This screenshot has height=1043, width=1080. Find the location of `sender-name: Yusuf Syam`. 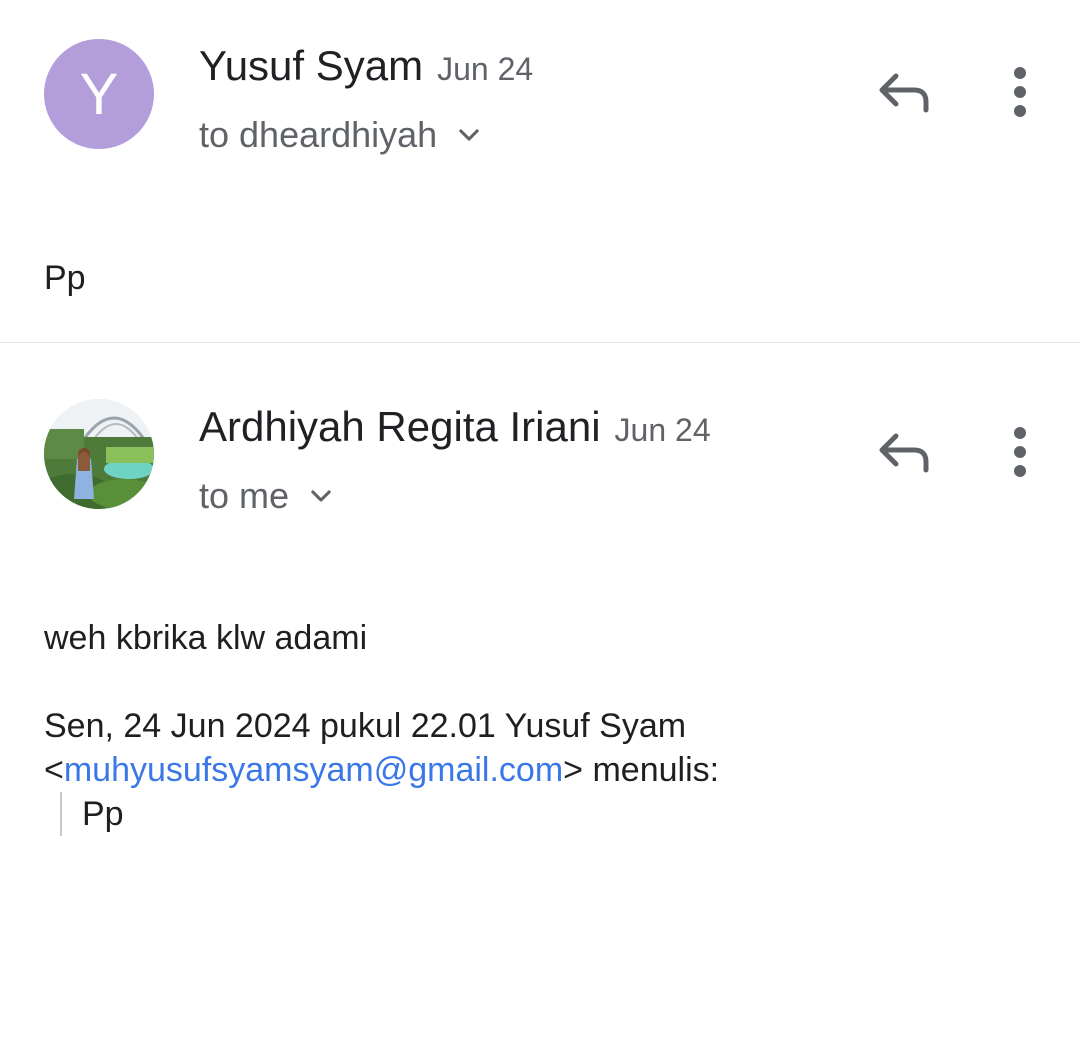

sender-name: Yusuf Syam is located at coordinates (311, 65).